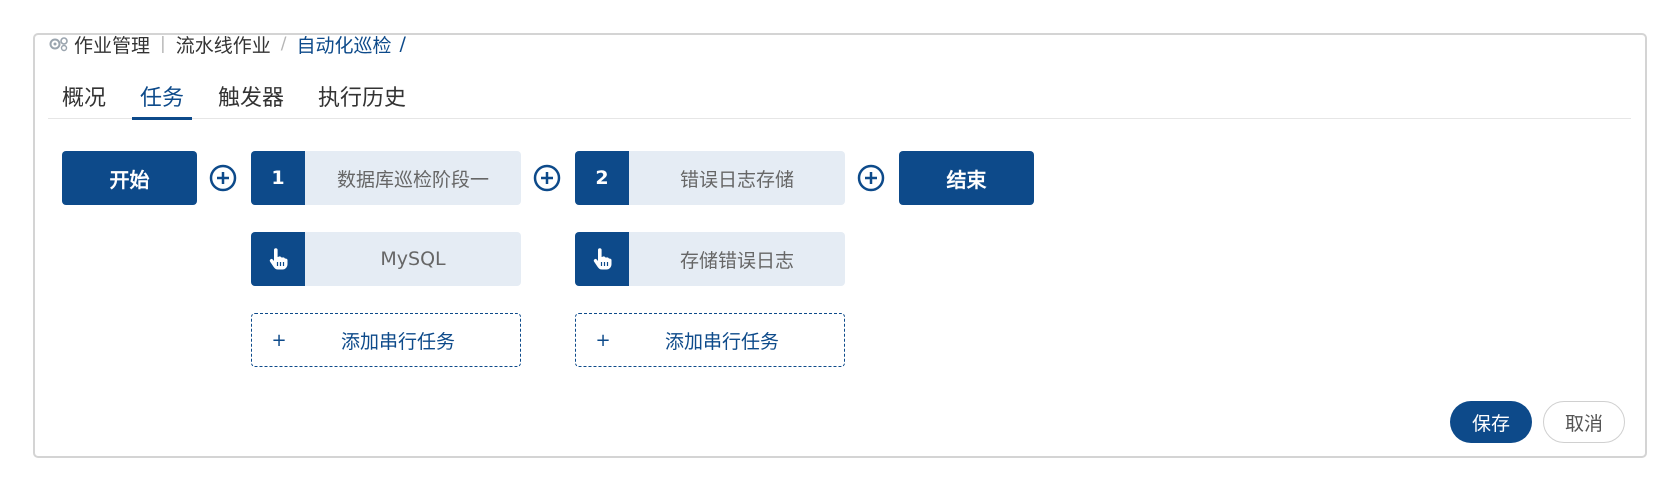 The width and height of the screenshot is (1680, 490). I want to click on tab-execution-history: 执行历史, so click(362, 96).